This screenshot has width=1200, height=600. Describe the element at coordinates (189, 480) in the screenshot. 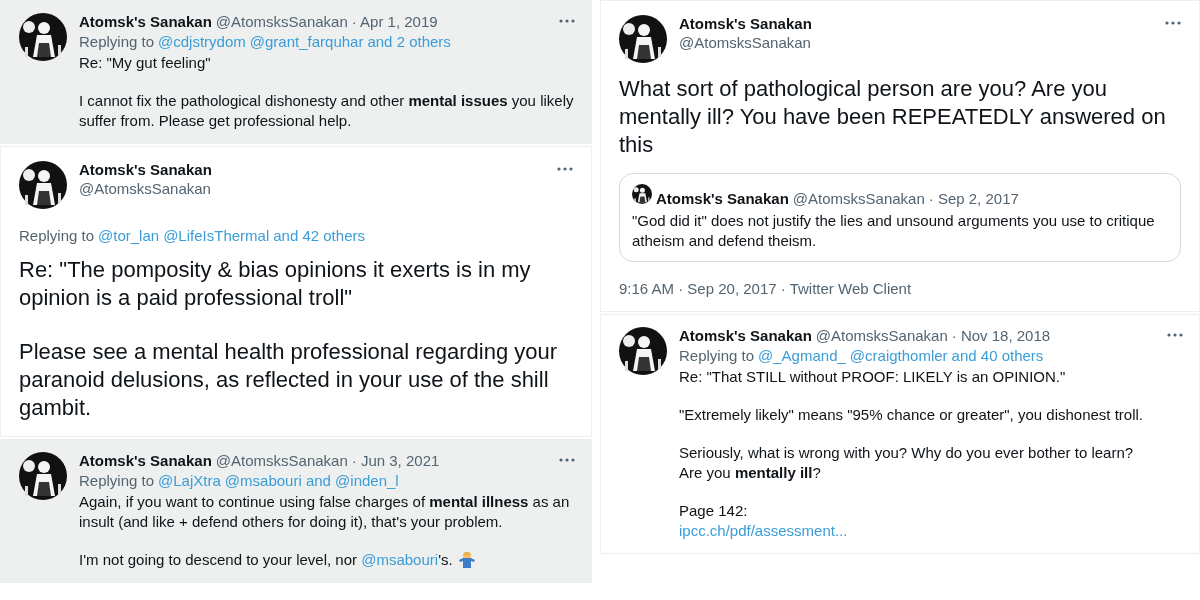

I see `mention-link: @LajXtra` at that location.